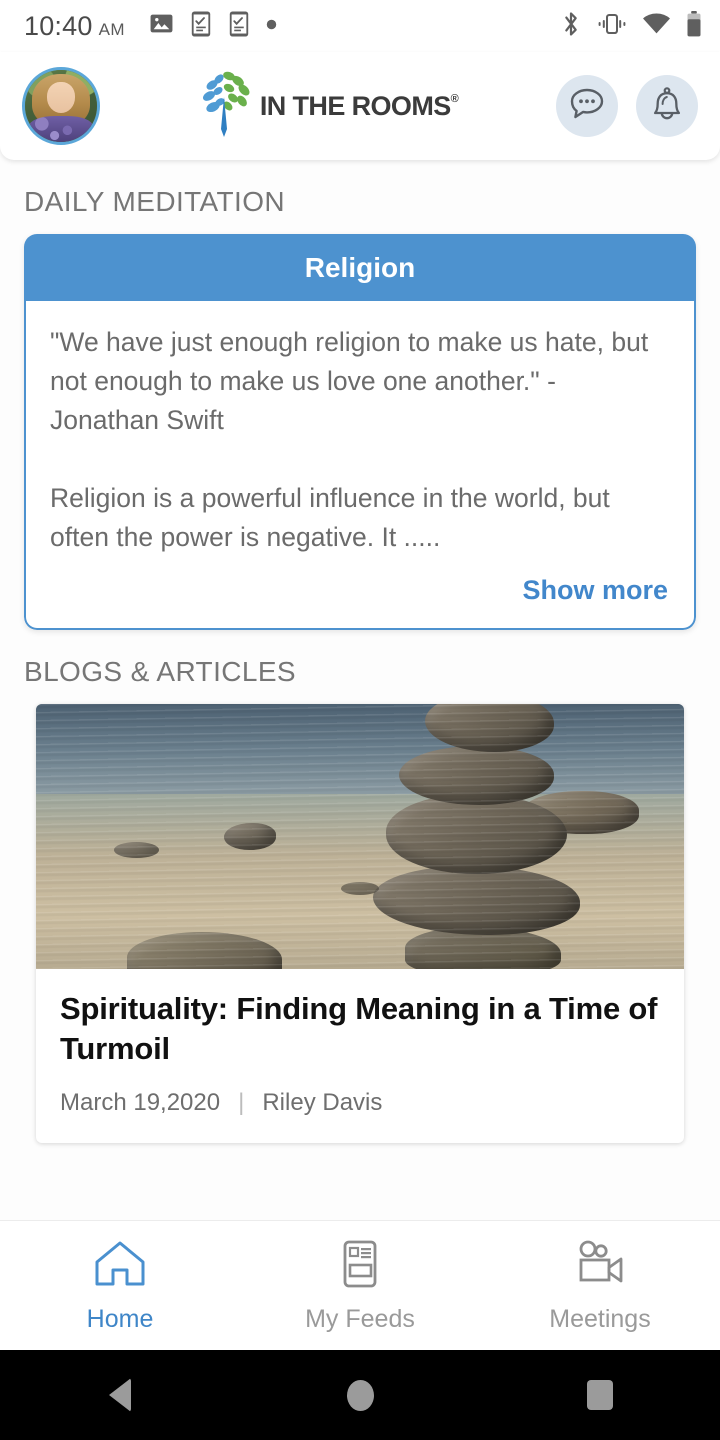 This screenshot has width=720, height=1440. I want to click on status-clock: 10:40 AM, so click(74, 26).